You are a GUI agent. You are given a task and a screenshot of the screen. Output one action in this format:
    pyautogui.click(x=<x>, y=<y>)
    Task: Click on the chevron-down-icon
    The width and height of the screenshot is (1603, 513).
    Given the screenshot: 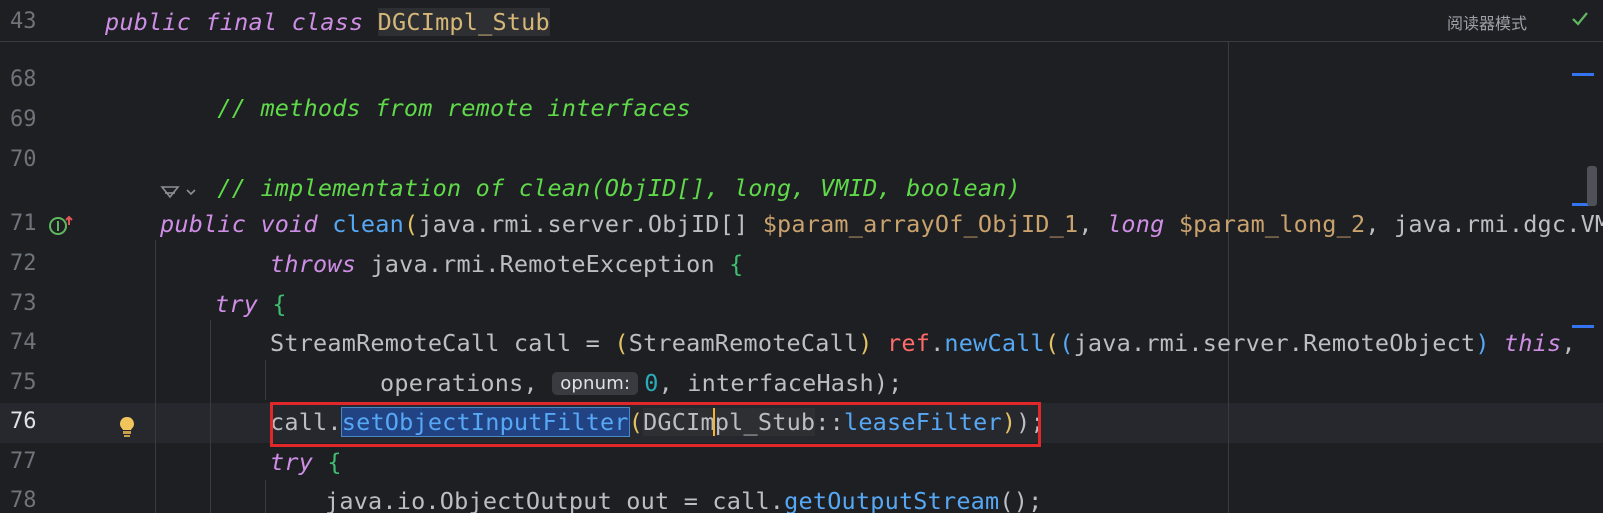 What is the action you would take?
    pyautogui.click(x=191, y=192)
    